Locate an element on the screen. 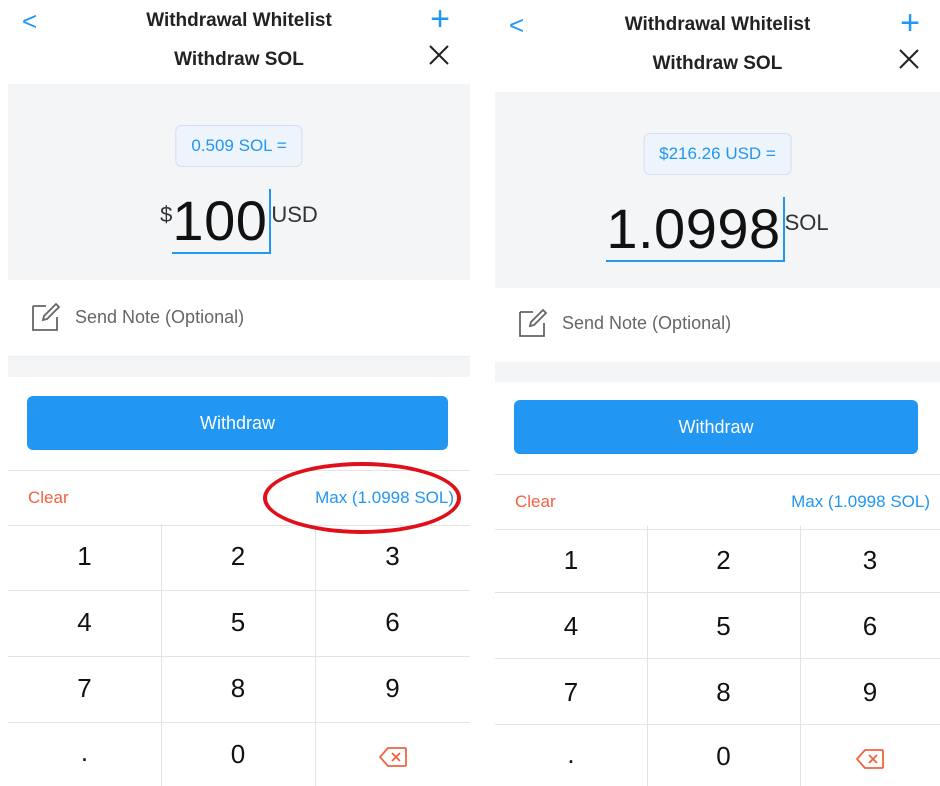  amount-display: 1.0998 SOL is located at coordinates (717, 229).